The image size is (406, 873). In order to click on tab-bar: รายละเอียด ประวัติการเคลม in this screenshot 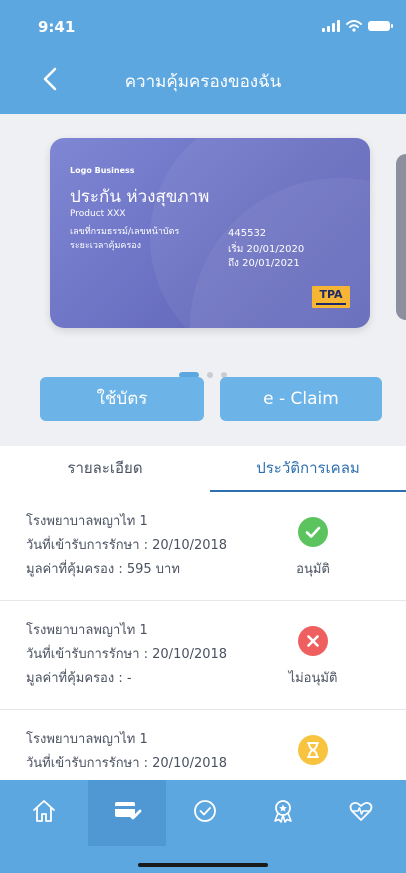, I will do `click(203, 469)`.